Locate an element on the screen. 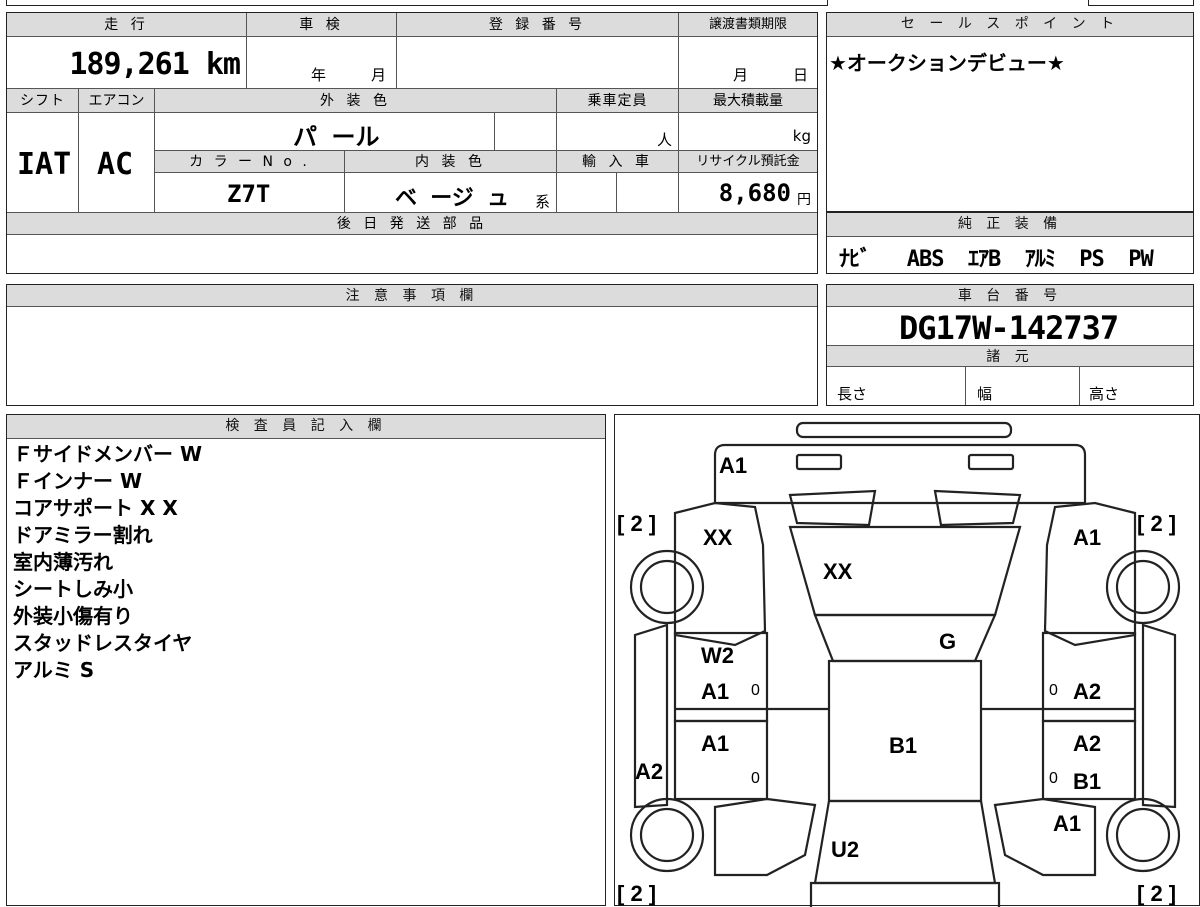  chassis-header: 車 台 番 号 is located at coordinates (1010, 296).